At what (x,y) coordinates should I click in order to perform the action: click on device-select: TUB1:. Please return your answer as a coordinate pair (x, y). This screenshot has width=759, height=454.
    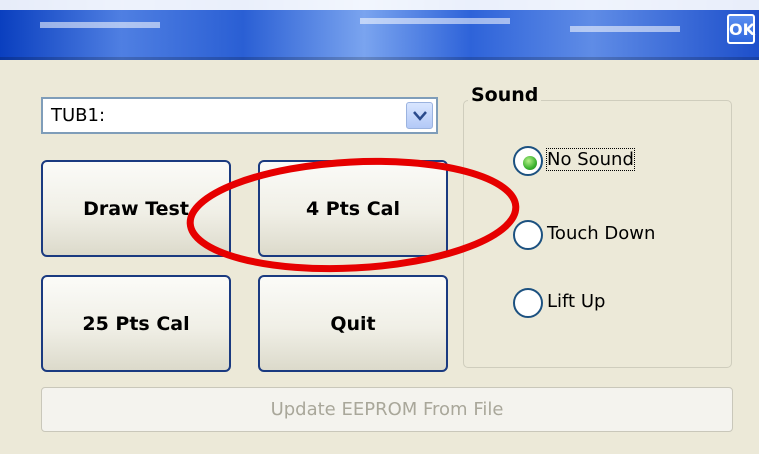
    Looking at the image, I should click on (239, 115).